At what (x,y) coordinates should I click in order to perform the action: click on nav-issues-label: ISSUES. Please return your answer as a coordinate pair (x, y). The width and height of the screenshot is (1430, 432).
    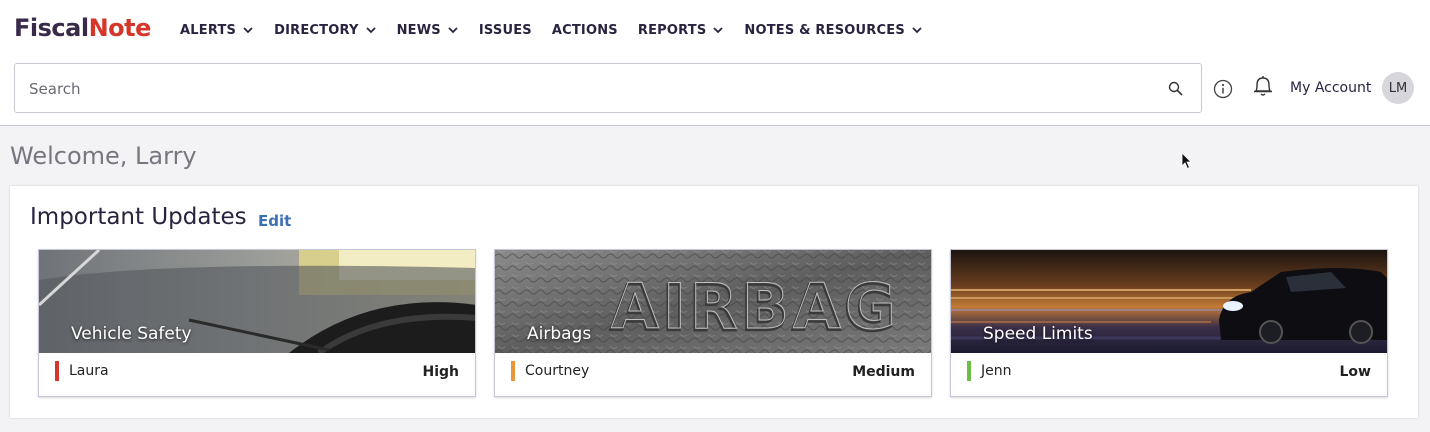
    Looking at the image, I should click on (505, 30).